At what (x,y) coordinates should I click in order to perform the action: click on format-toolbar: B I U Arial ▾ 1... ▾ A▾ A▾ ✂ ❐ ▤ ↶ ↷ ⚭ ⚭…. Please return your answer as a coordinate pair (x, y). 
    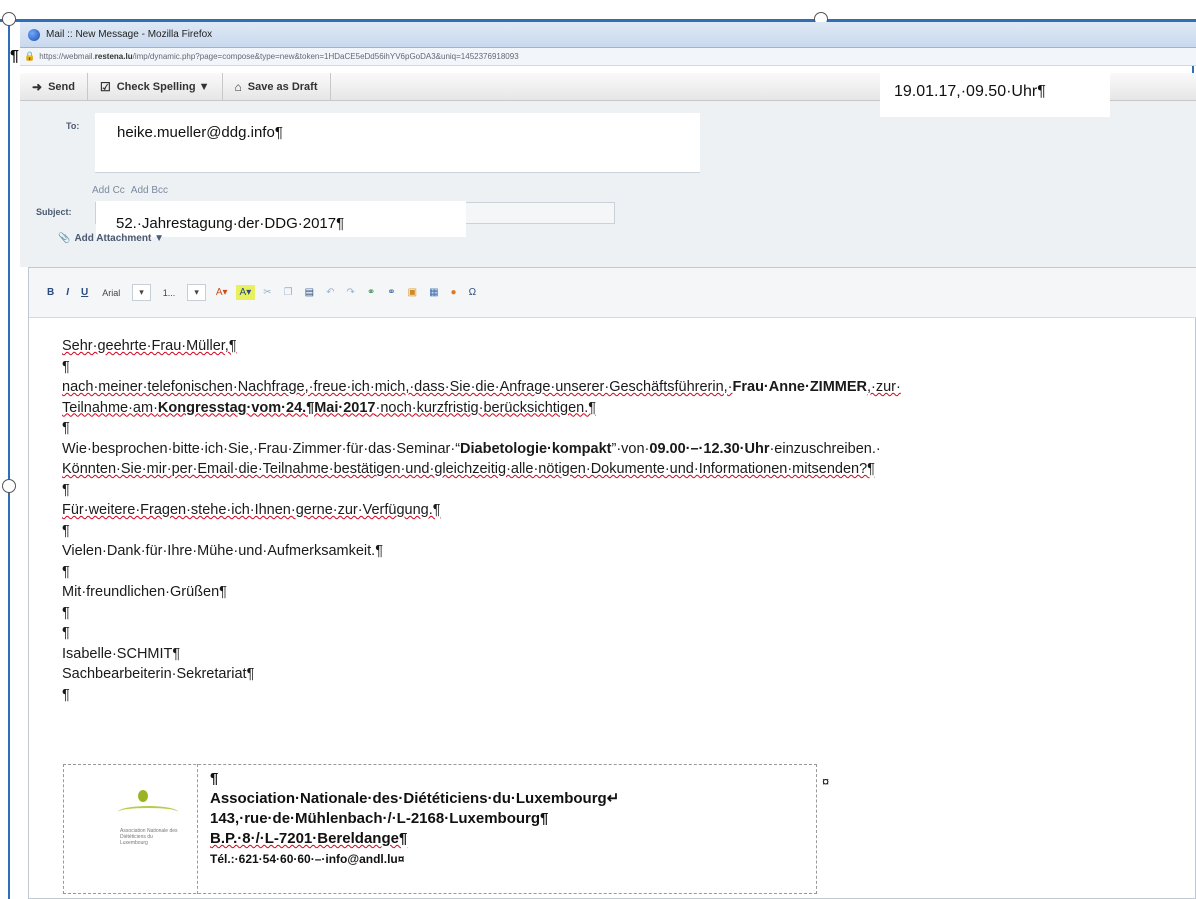
    Looking at the image, I should click on (612, 293).